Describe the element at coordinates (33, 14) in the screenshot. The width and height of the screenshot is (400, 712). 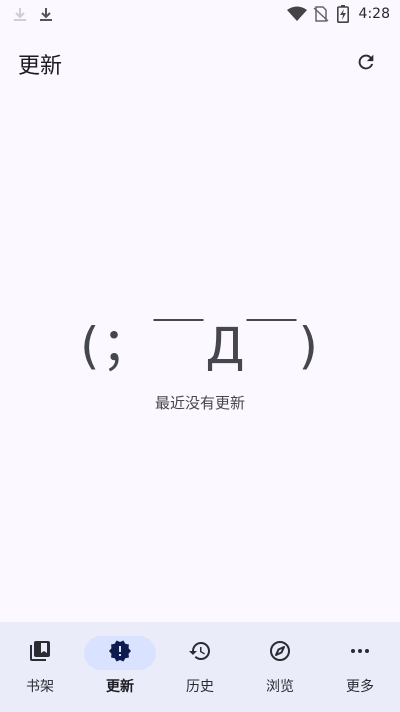
I see `status-left` at that location.